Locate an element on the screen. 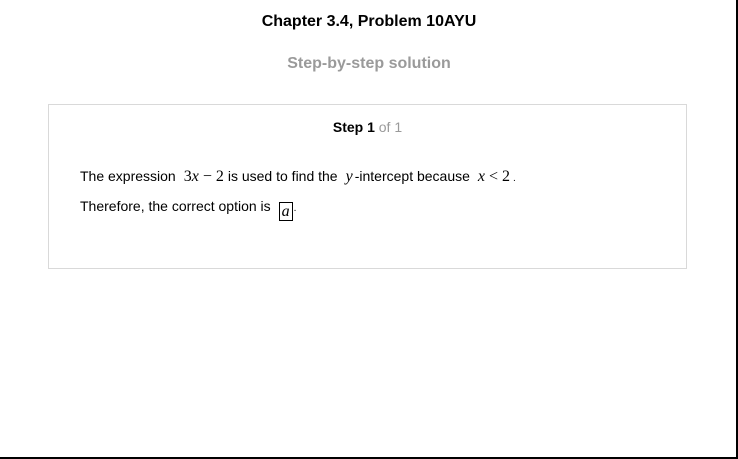  expression-math: 3x − 2 is located at coordinates (204, 176).